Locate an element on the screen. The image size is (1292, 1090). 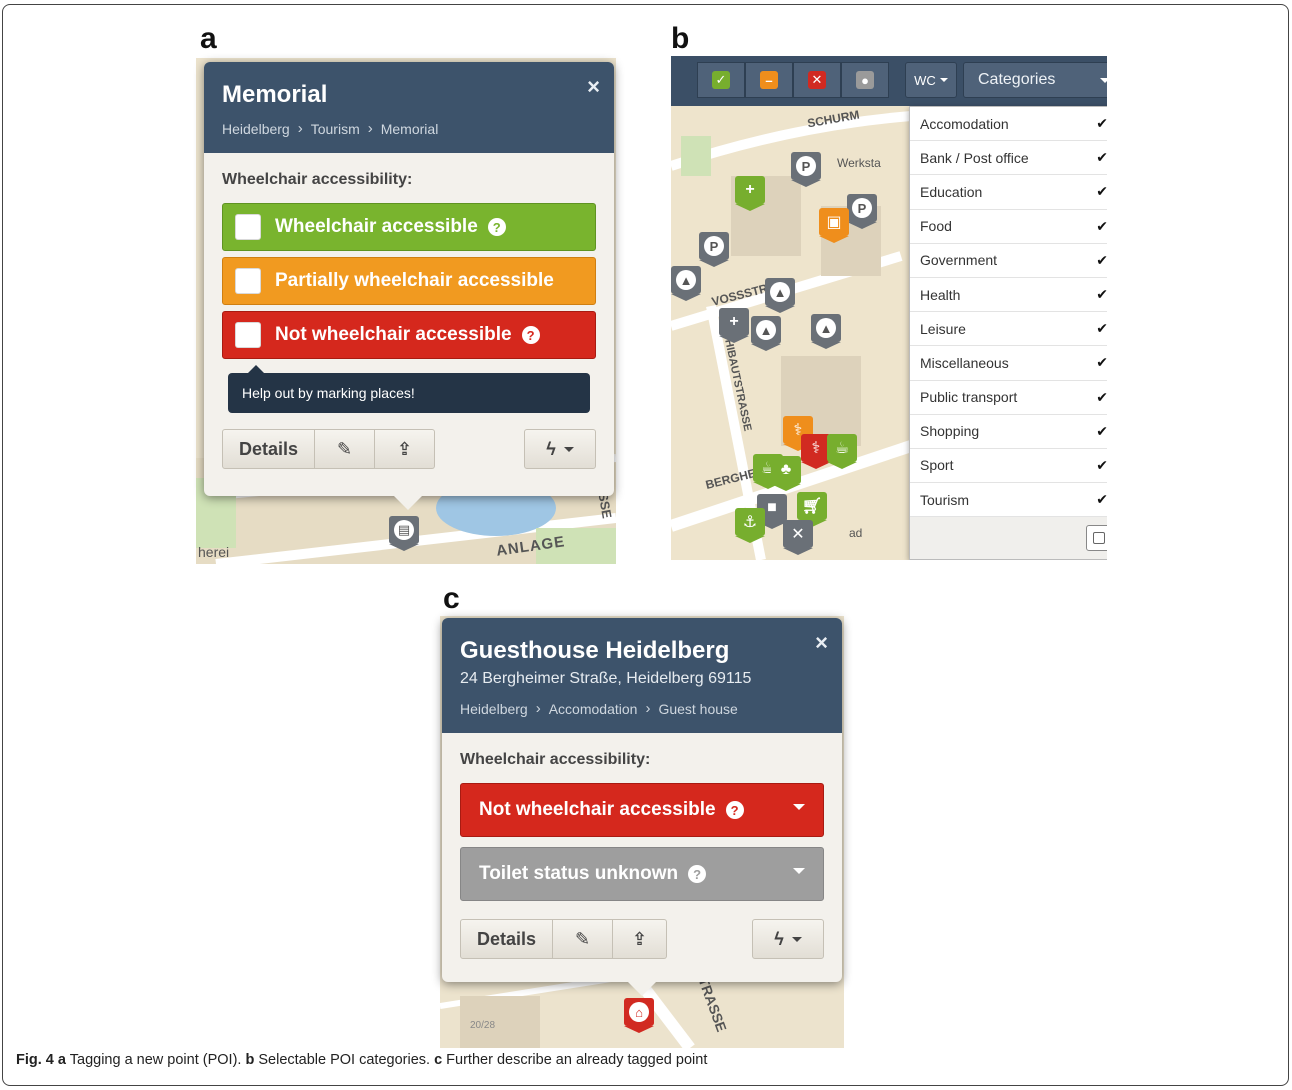
breadcrumb: Heidelberg › Accomodation › Guest house is located at coordinates (642, 708).